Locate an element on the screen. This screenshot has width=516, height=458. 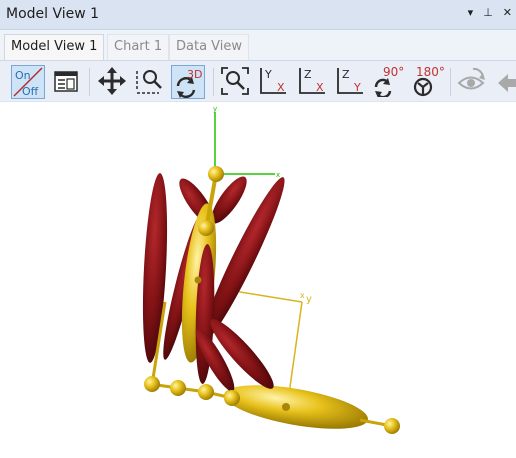
rotate-3d-button: 3D is located at coordinates (188, 82).